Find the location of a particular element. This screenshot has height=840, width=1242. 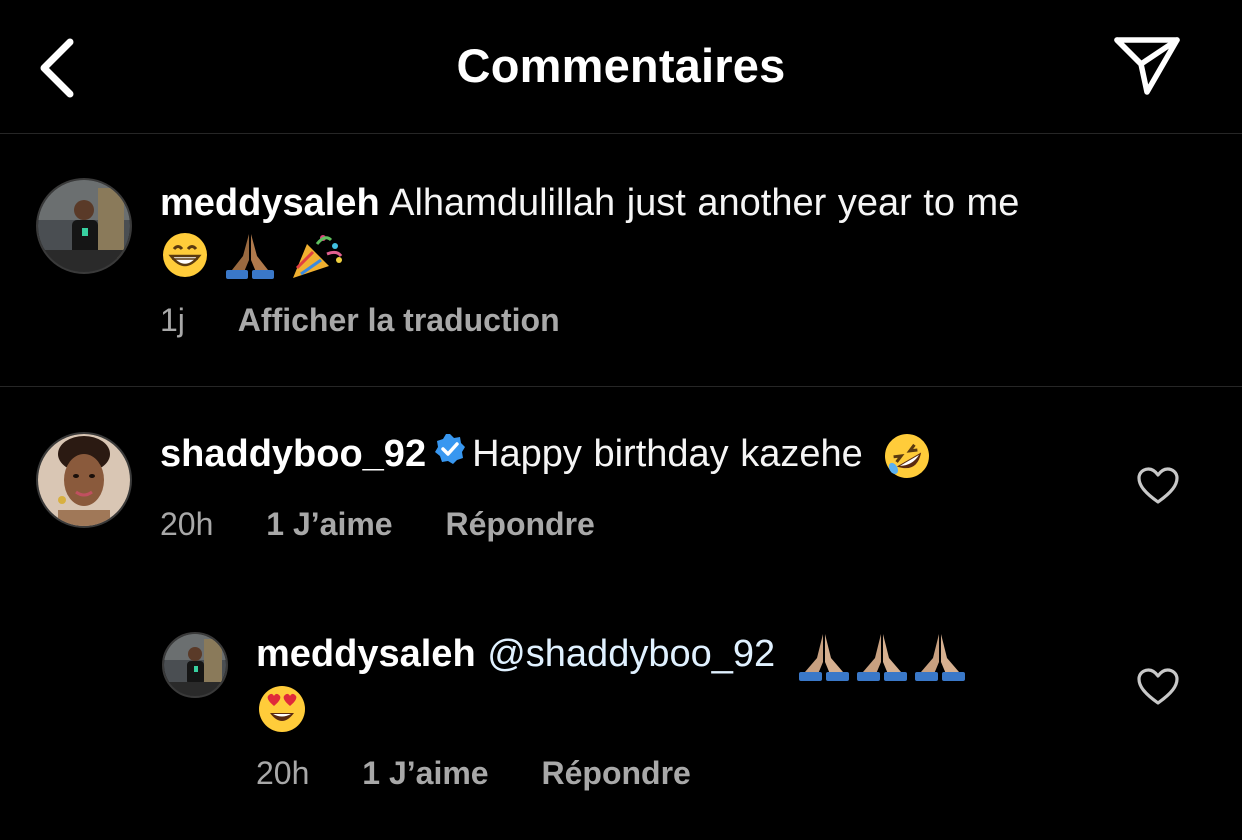

comment-username: shaddyboo_92 is located at coordinates (293, 454).